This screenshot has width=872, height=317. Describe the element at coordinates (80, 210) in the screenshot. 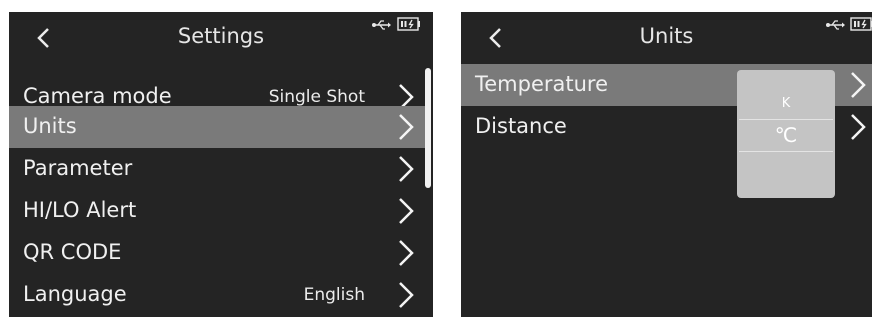

I see `menu-item-label: HI/LO Alert` at that location.